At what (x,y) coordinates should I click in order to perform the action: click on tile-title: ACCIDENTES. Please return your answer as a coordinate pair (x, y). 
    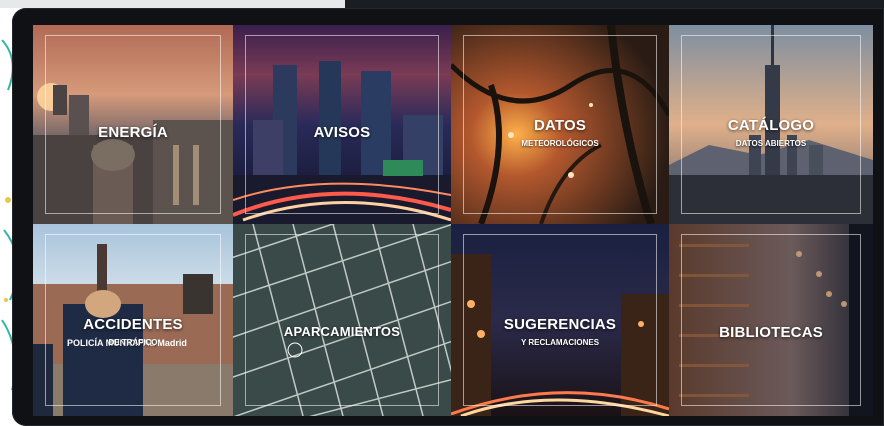
    Looking at the image, I should click on (133, 324).